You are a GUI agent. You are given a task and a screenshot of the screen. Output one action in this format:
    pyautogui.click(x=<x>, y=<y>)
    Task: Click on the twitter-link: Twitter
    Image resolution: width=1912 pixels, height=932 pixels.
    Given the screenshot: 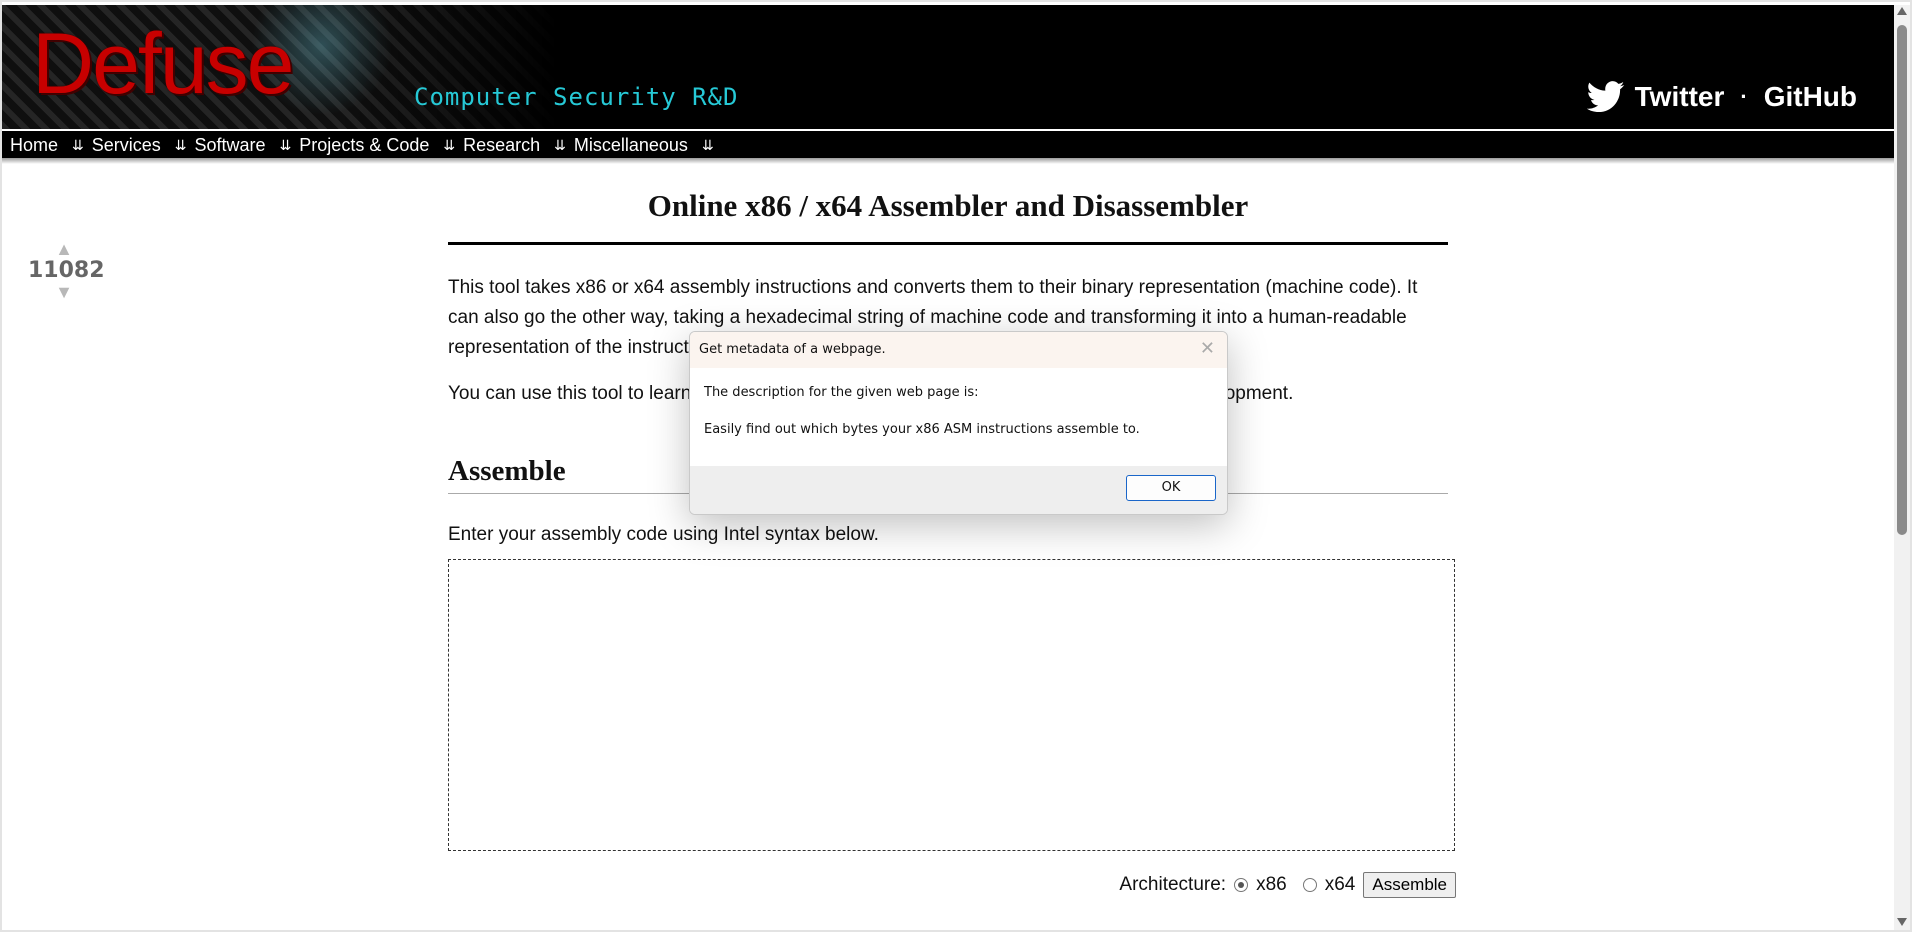 What is the action you would take?
    pyautogui.click(x=1680, y=97)
    